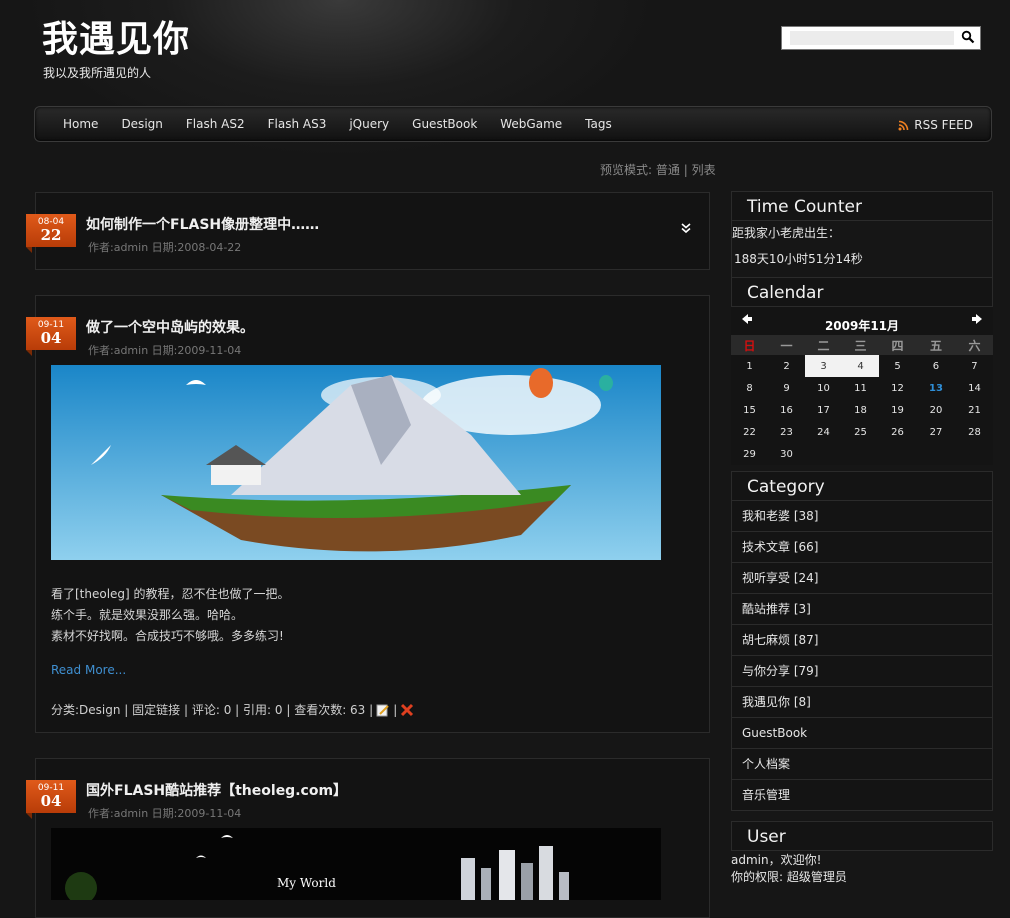 The width and height of the screenshot is (1010, 918). Describe the element at coordinates (786, 432) in the screenshot. I see `calendar-day: 23` at that location.